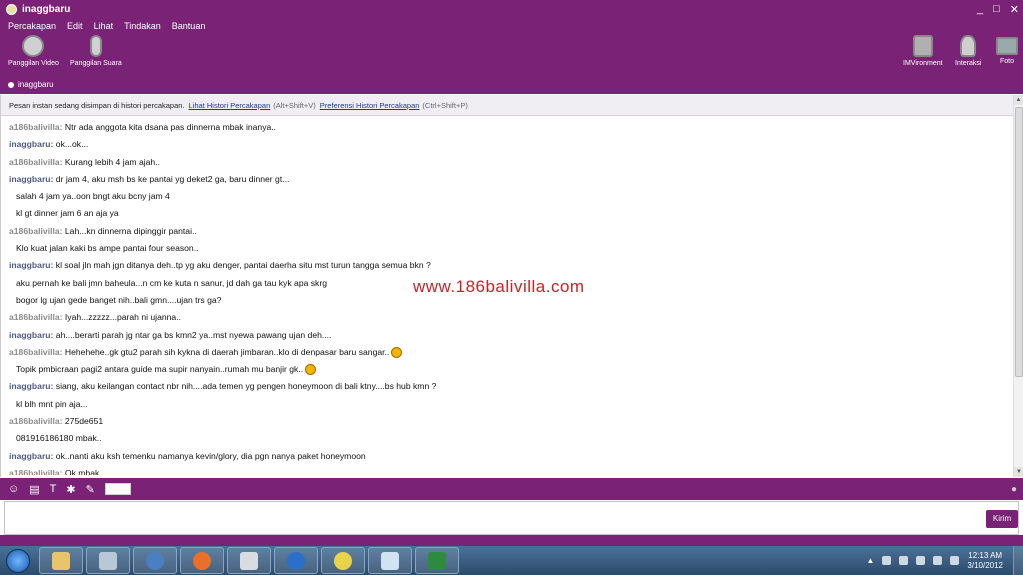 The image size is (1023, 575). What do you see at coordinates (923, 50) in the screenshot?
I see `imvironment-button: IMVironment` at bounding box center [923, 50].